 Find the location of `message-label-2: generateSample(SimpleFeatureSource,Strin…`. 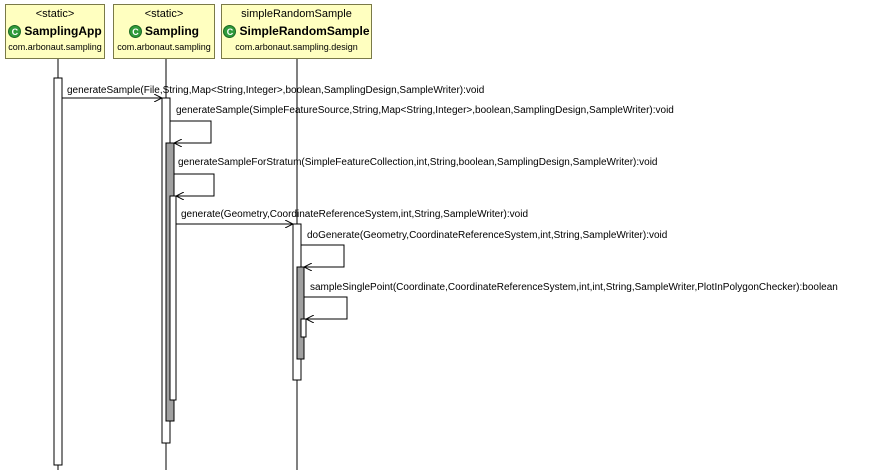

message-label-2: generateSample(SimpleFeatureSource,Strin… is located at coordinates (425, 110).